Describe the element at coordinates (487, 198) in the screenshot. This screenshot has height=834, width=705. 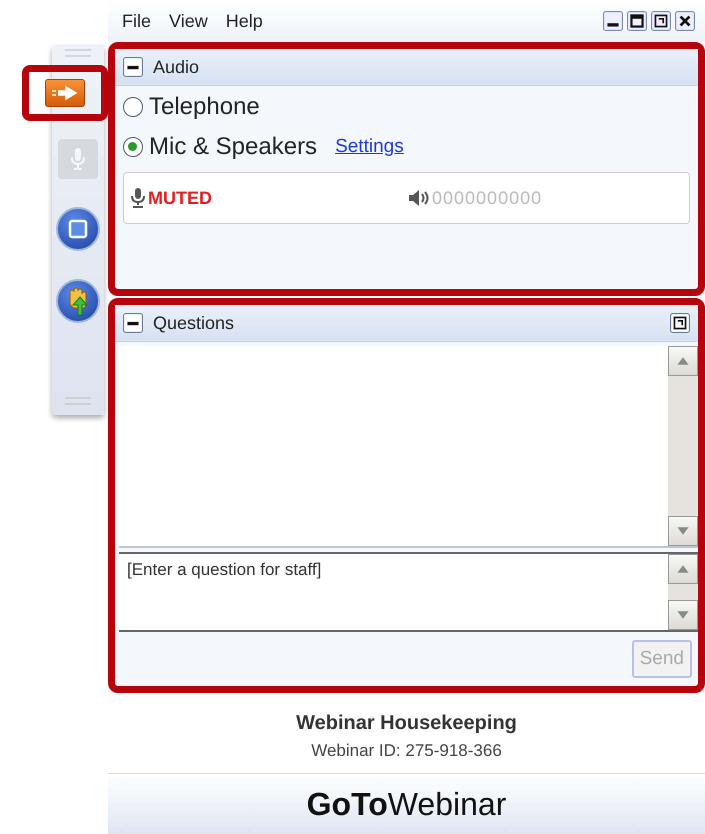
I see `speaker-meter: 0000000000` at that location.